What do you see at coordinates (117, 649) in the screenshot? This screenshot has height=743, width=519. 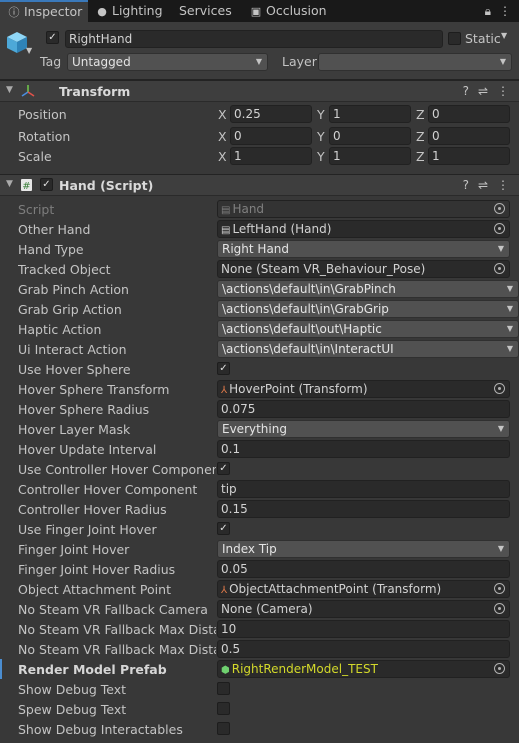 I see `no-steam-vr-fallback-max-distance-label: No Steam VR Fallback Max Distance` at bounding box center [117, 649].